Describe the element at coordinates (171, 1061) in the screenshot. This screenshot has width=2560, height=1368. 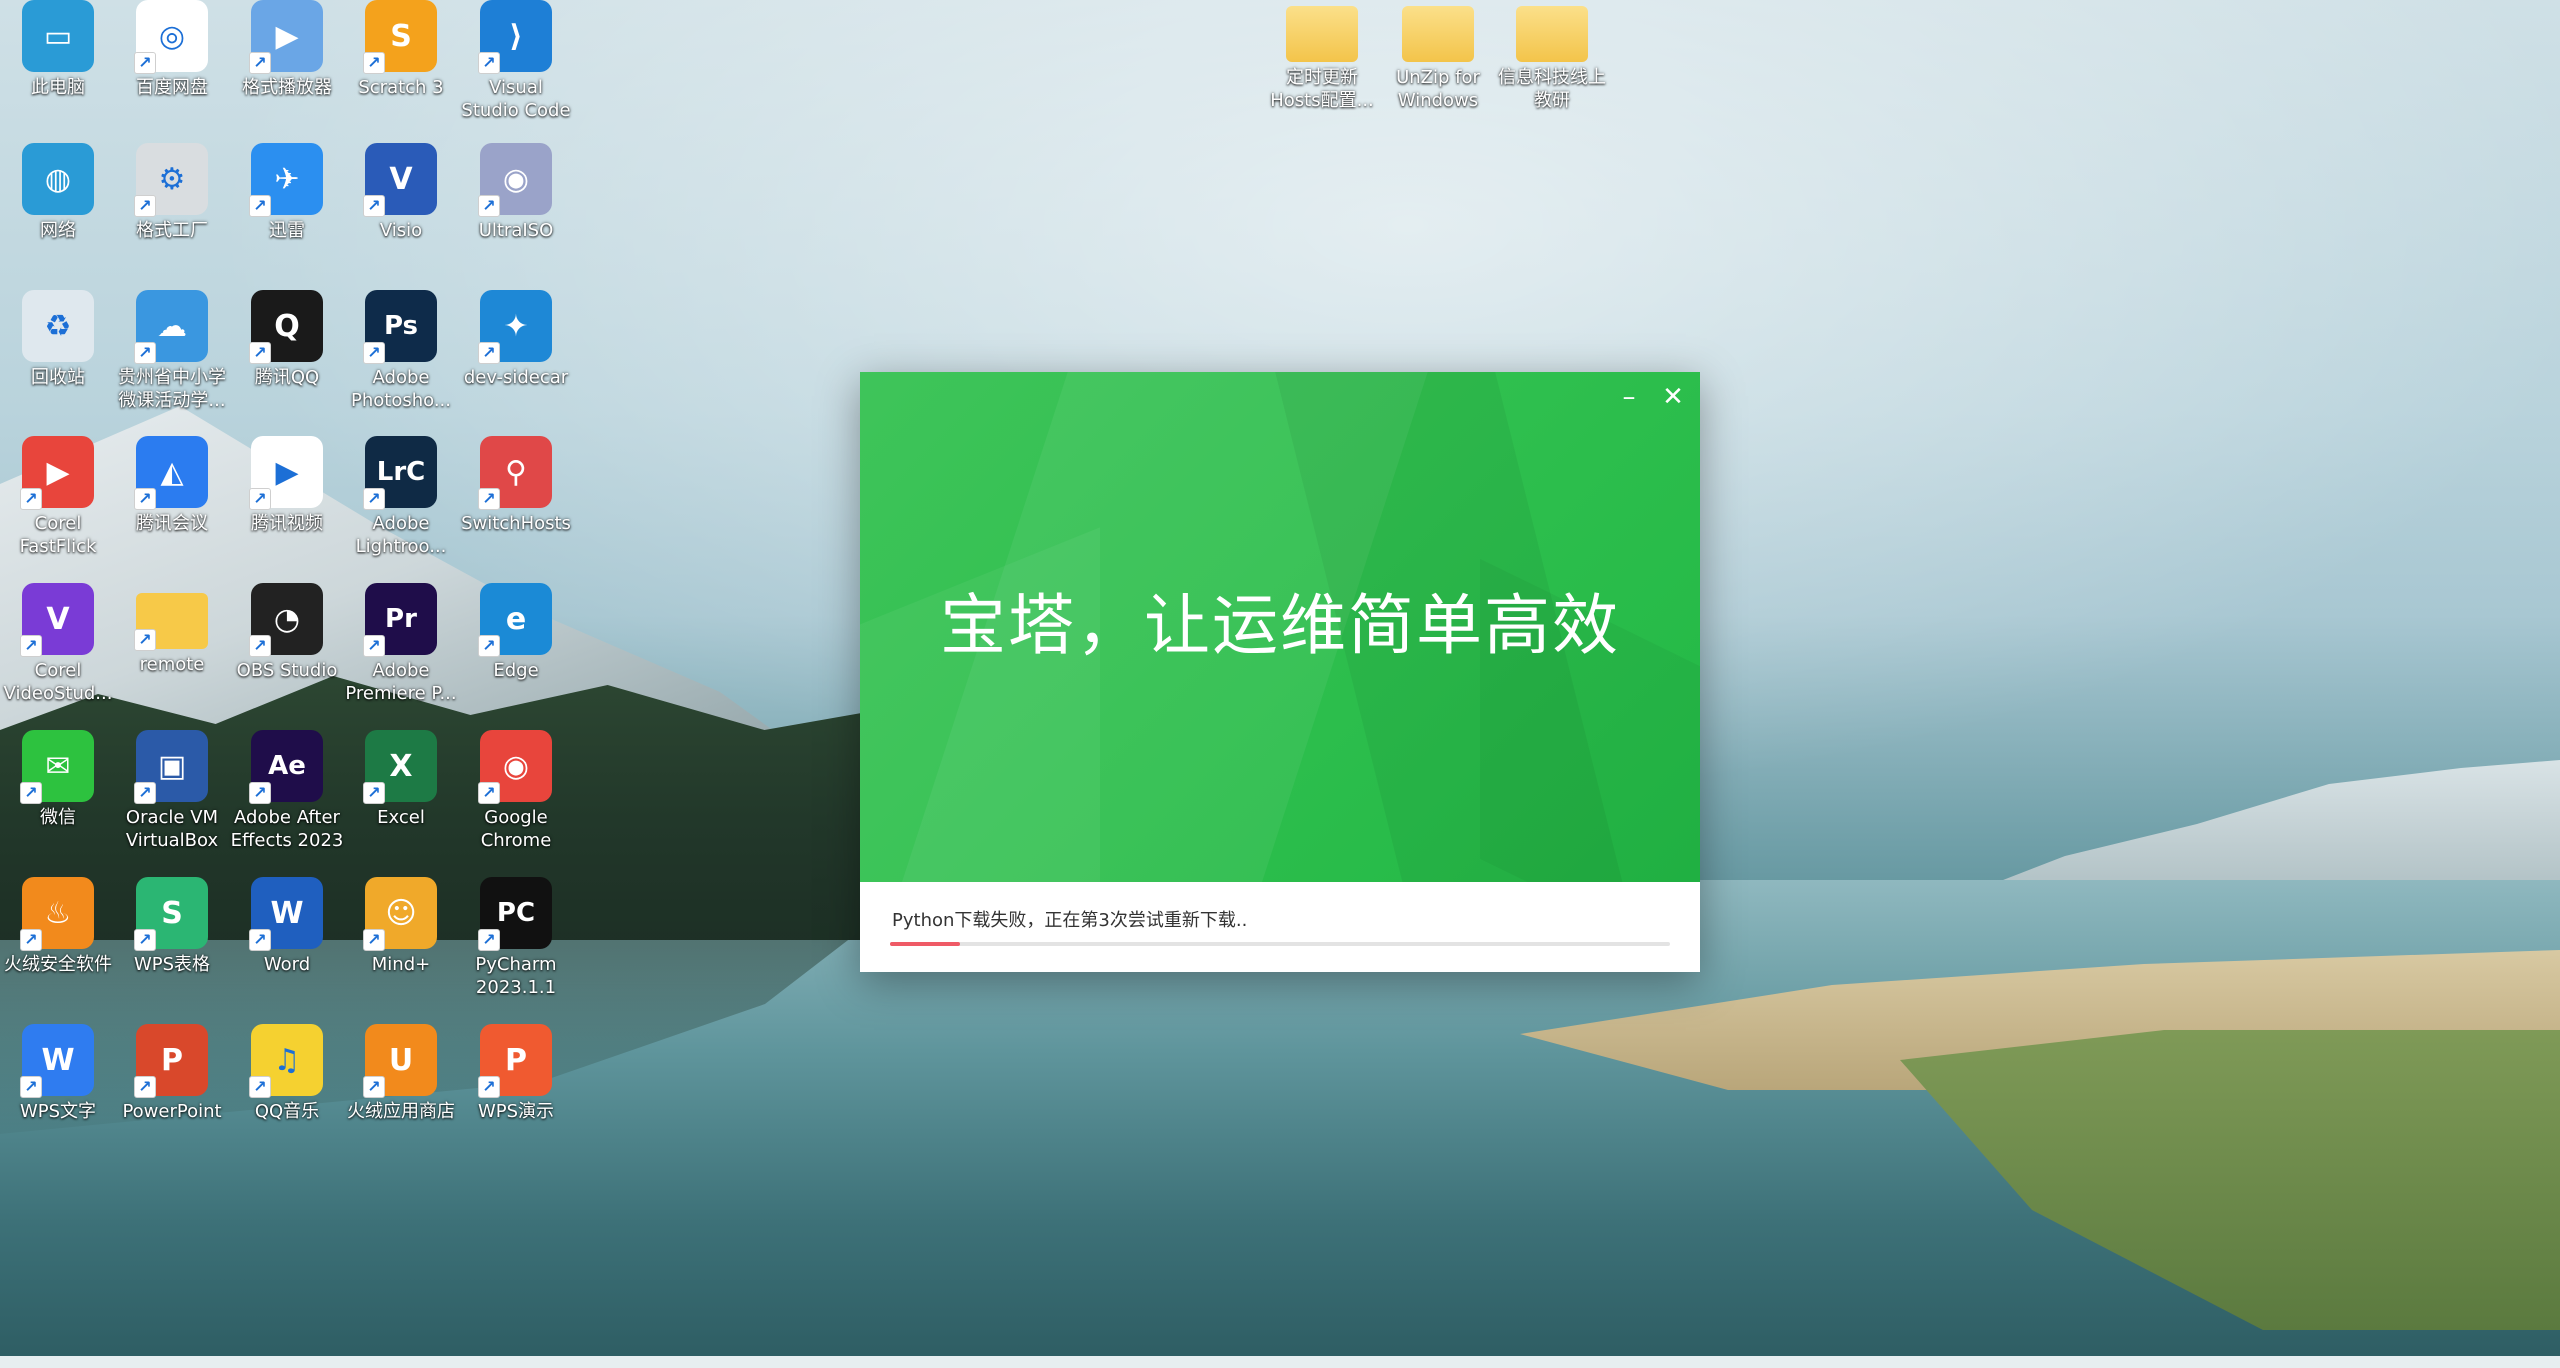
I see `powerpoint-icon: P ↗` at that location.